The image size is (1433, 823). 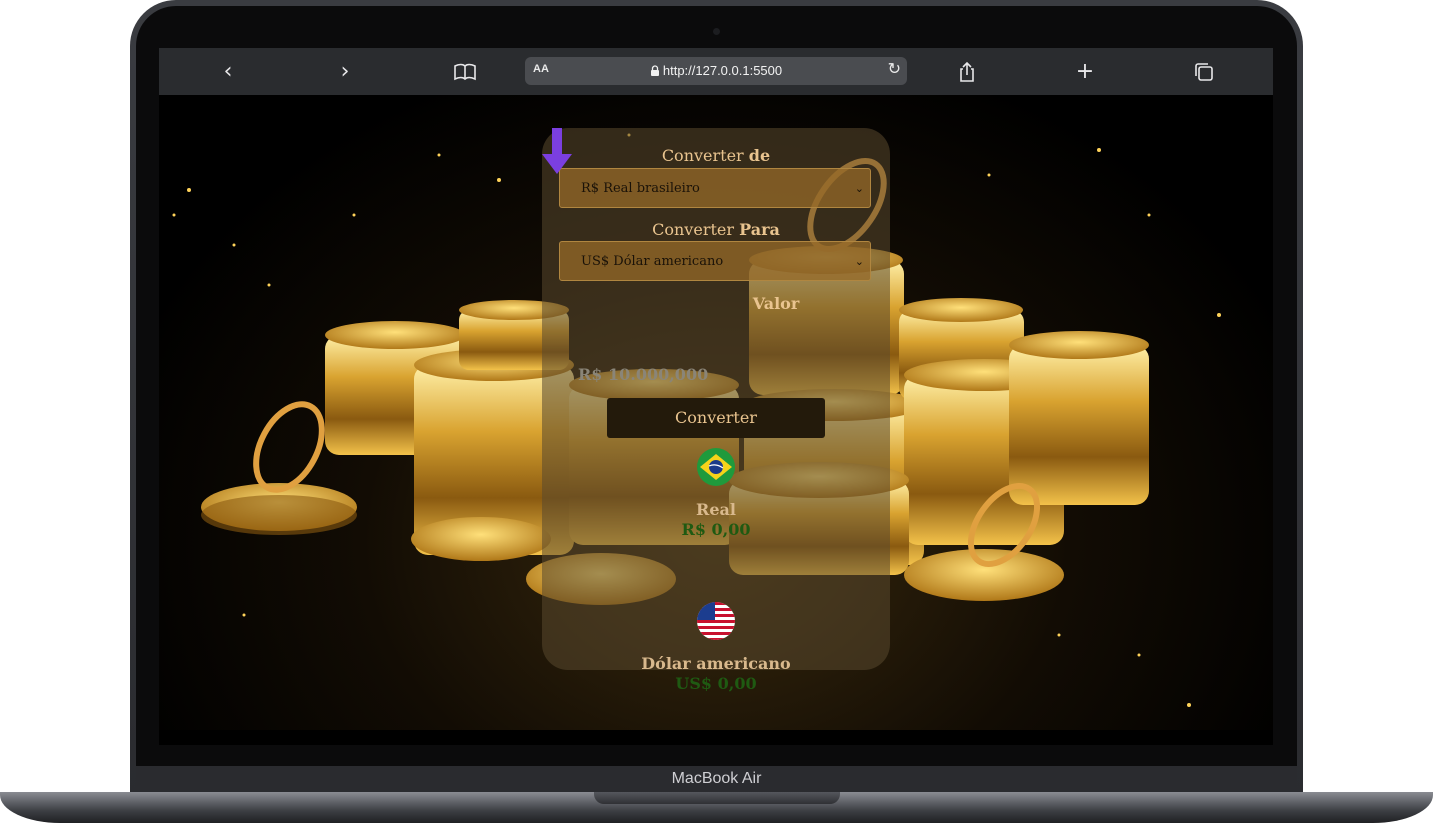 What do you see at coordinates (715, 375) in the screenshot?
I see `value-input: R$ 10.000,000` at bounding box center [715, 375].